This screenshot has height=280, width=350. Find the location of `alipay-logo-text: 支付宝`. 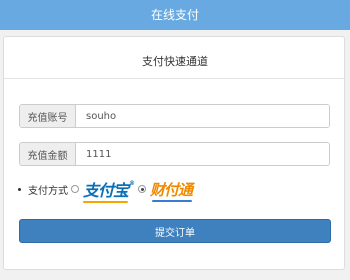

alipay-logo-text: 支付宝 is located at coordinates (106, 190).